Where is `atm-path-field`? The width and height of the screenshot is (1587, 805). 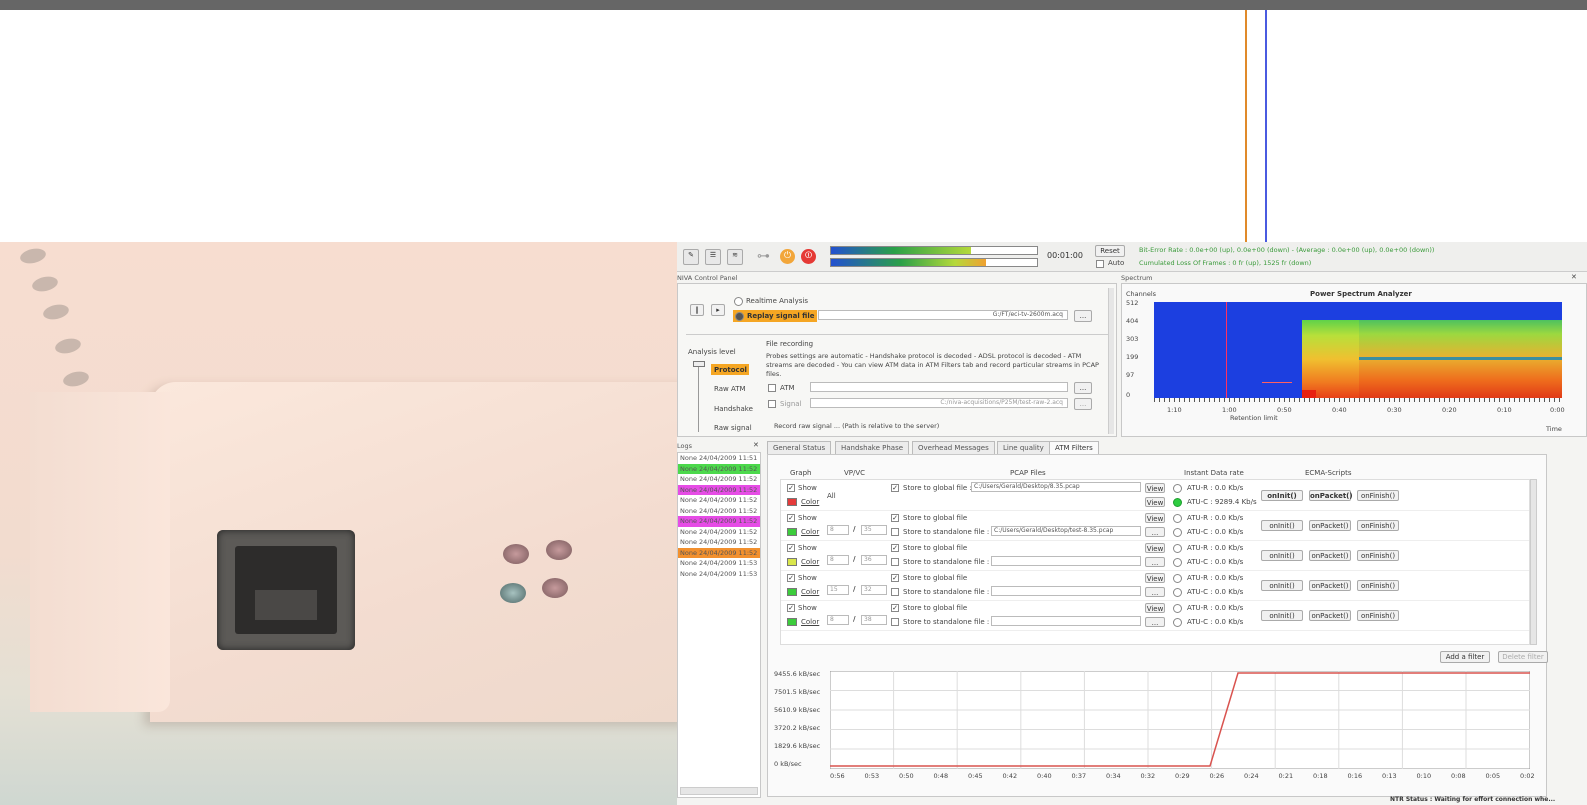
atm-path-field is located at coordinates (939, 387).